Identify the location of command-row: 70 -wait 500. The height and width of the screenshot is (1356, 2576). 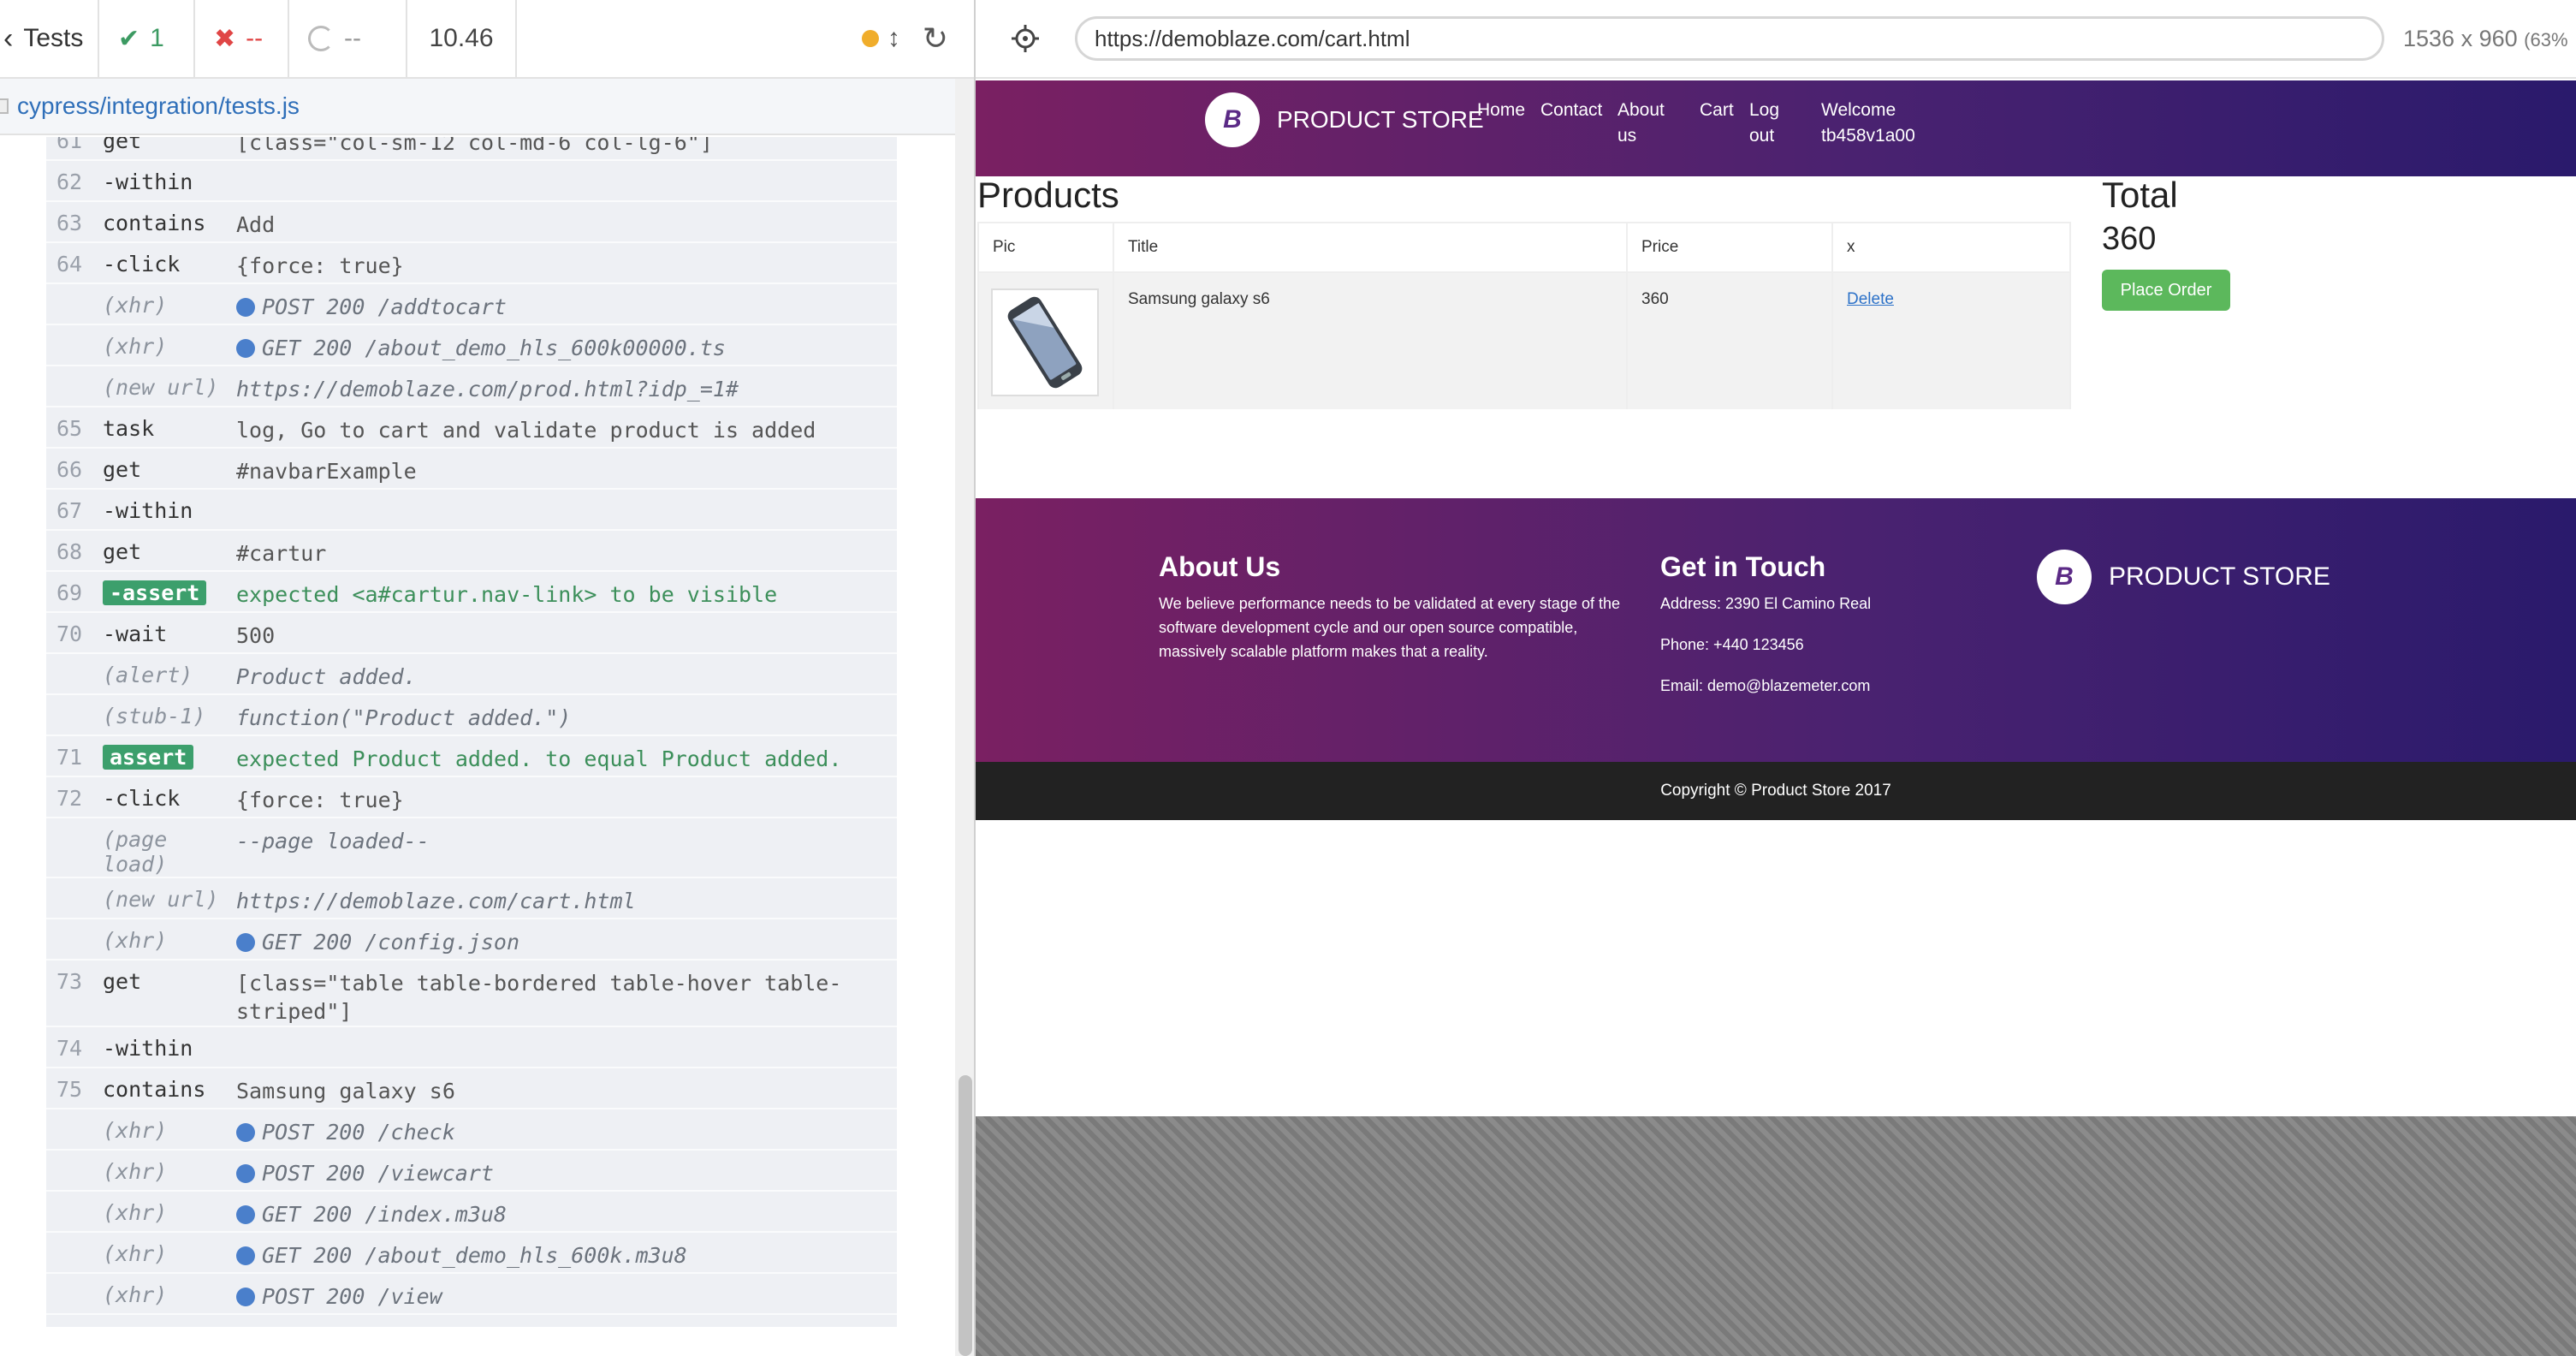
(471, 633).